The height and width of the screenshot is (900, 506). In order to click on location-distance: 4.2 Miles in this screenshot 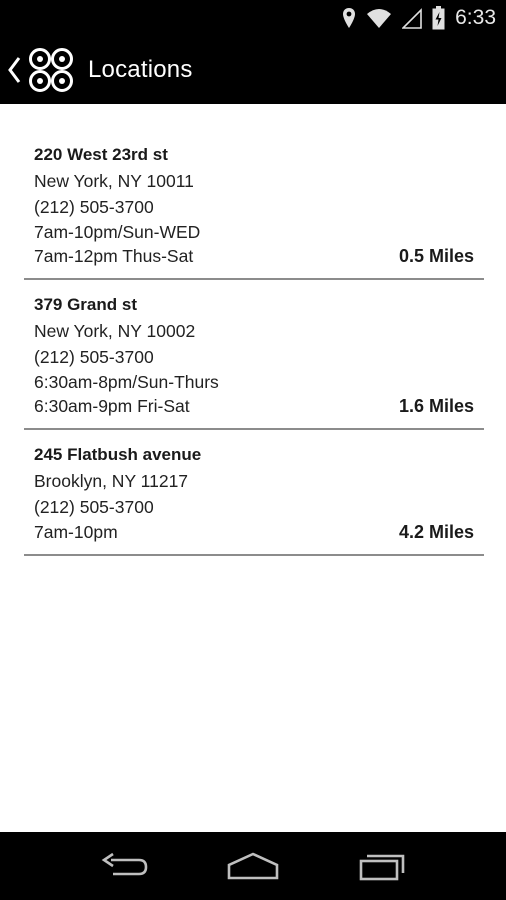, I will do `click(436, 532)`.